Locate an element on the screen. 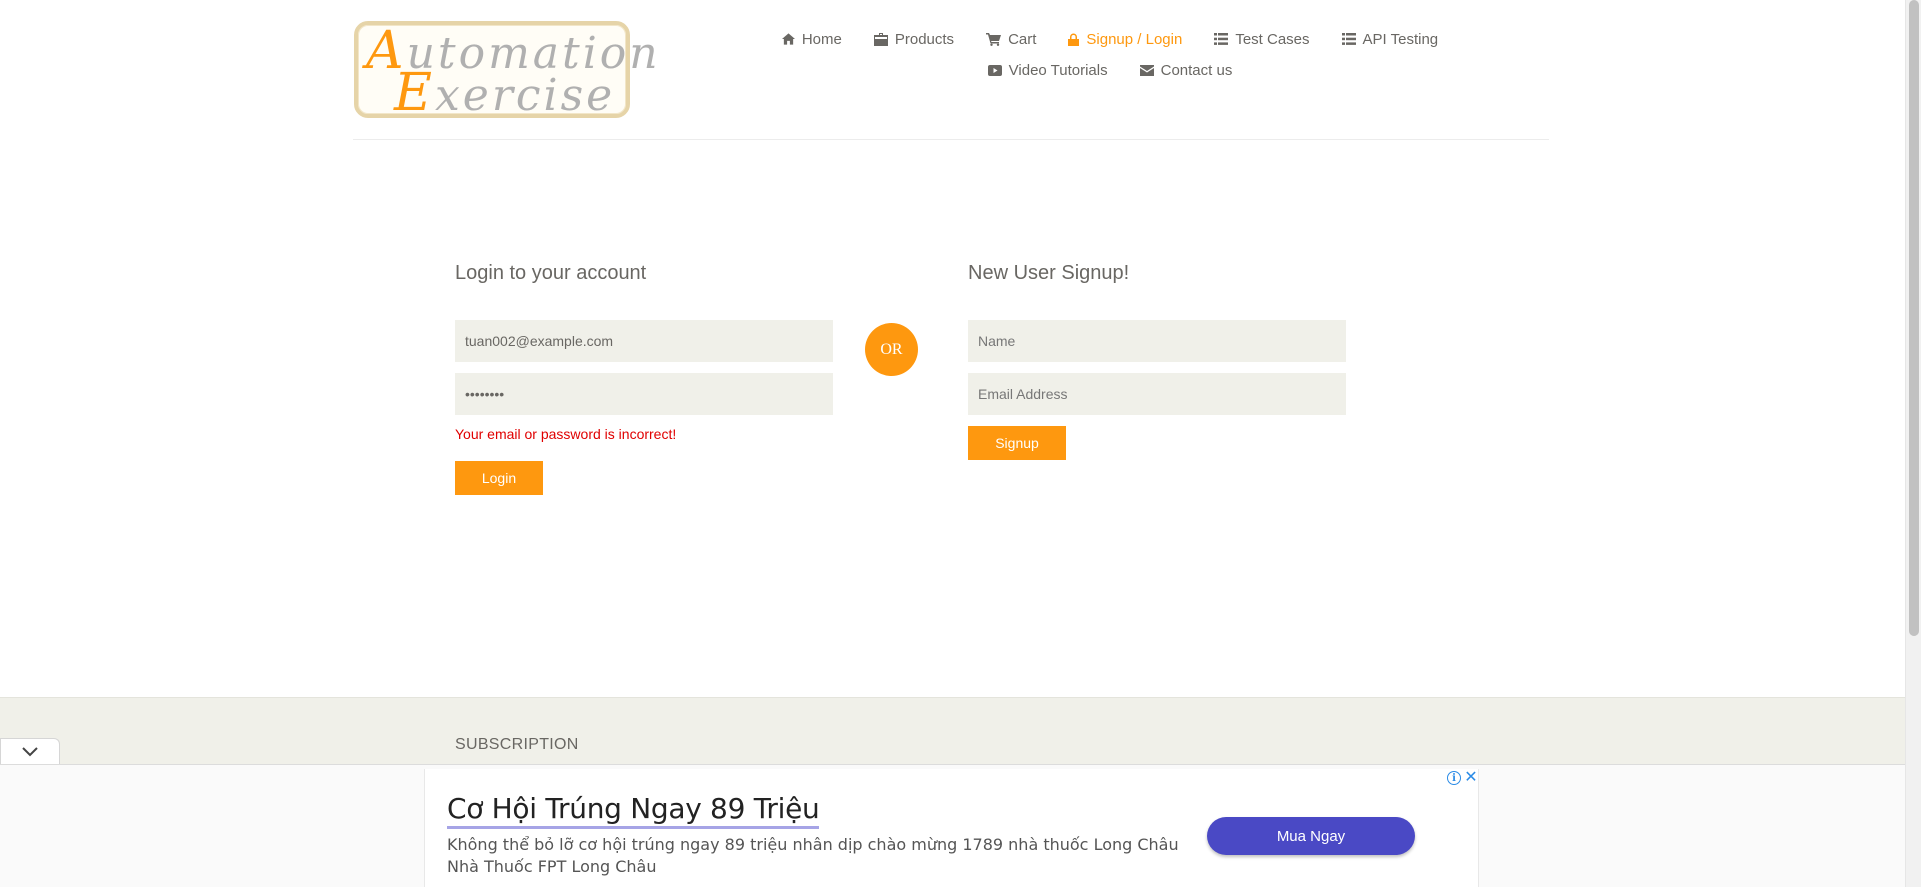 This screenshot has height=887, width=1921. ad-info-icon: i is located at coordinates (1454, 778).